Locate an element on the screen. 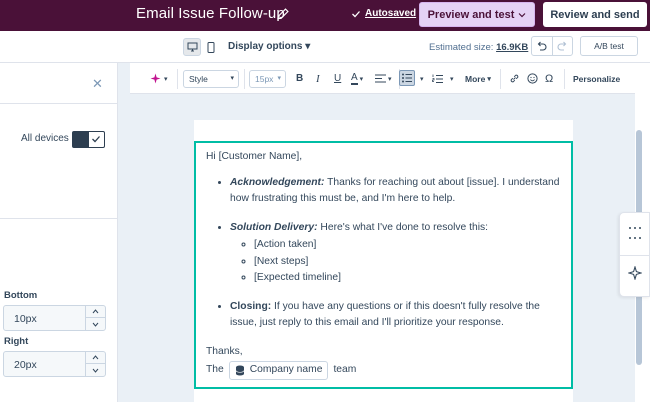 Image resolution: width=650 pixels, height=402 pixels. align-left-icon is located at coordinates (380, 78).